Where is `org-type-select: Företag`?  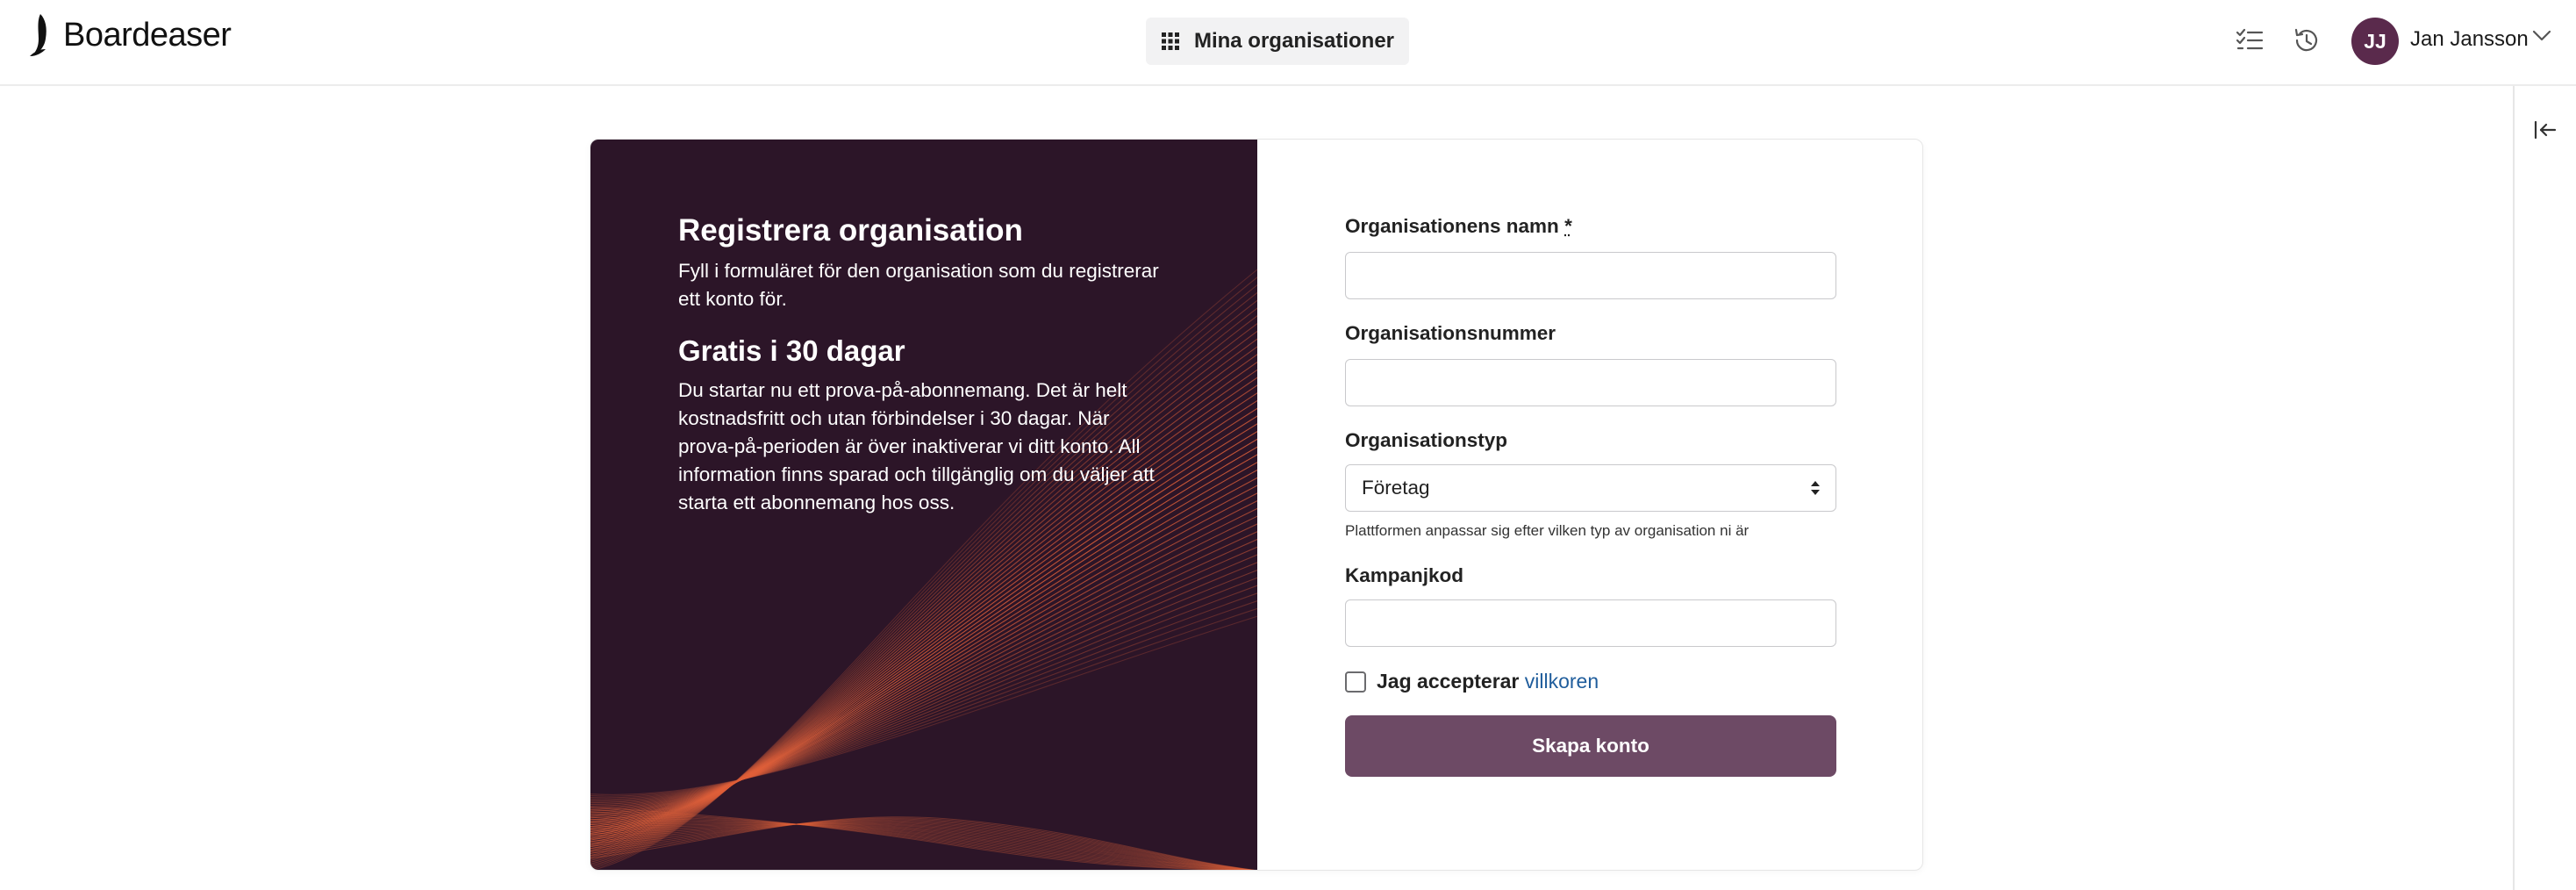 org-type-select: Företag is located at coordinates (1590, 488).